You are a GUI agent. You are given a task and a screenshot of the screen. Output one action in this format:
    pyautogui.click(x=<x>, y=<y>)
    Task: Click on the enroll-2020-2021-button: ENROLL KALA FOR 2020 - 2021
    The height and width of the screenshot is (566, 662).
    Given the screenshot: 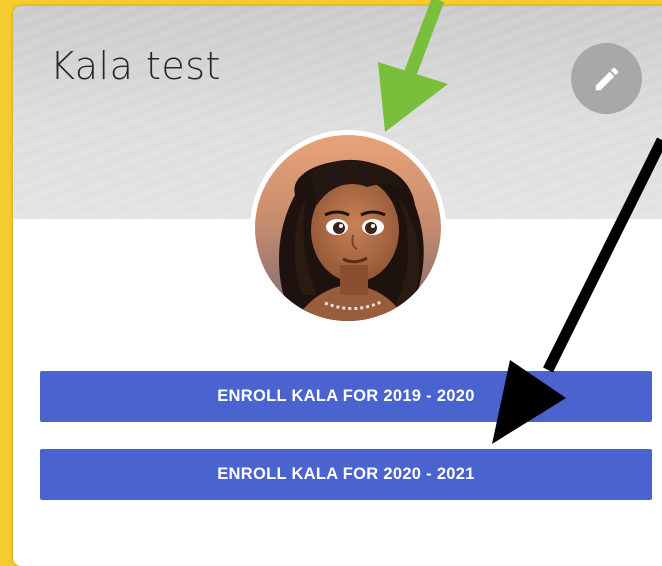 What is the action you would take?
    pyautogui.click(x=346, y=474)
    